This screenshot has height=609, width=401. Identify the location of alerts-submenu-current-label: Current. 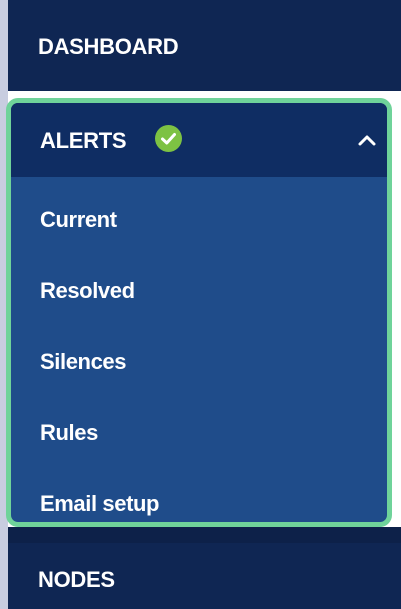
(78, 219).